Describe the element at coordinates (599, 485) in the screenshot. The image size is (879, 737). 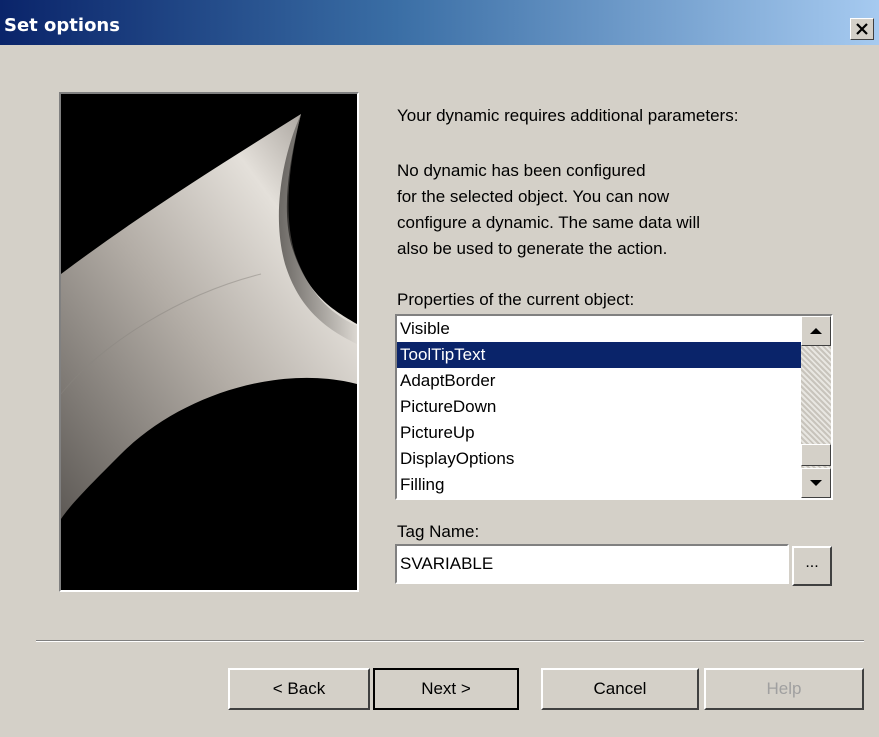
I see `list-item: Filling` at that location.